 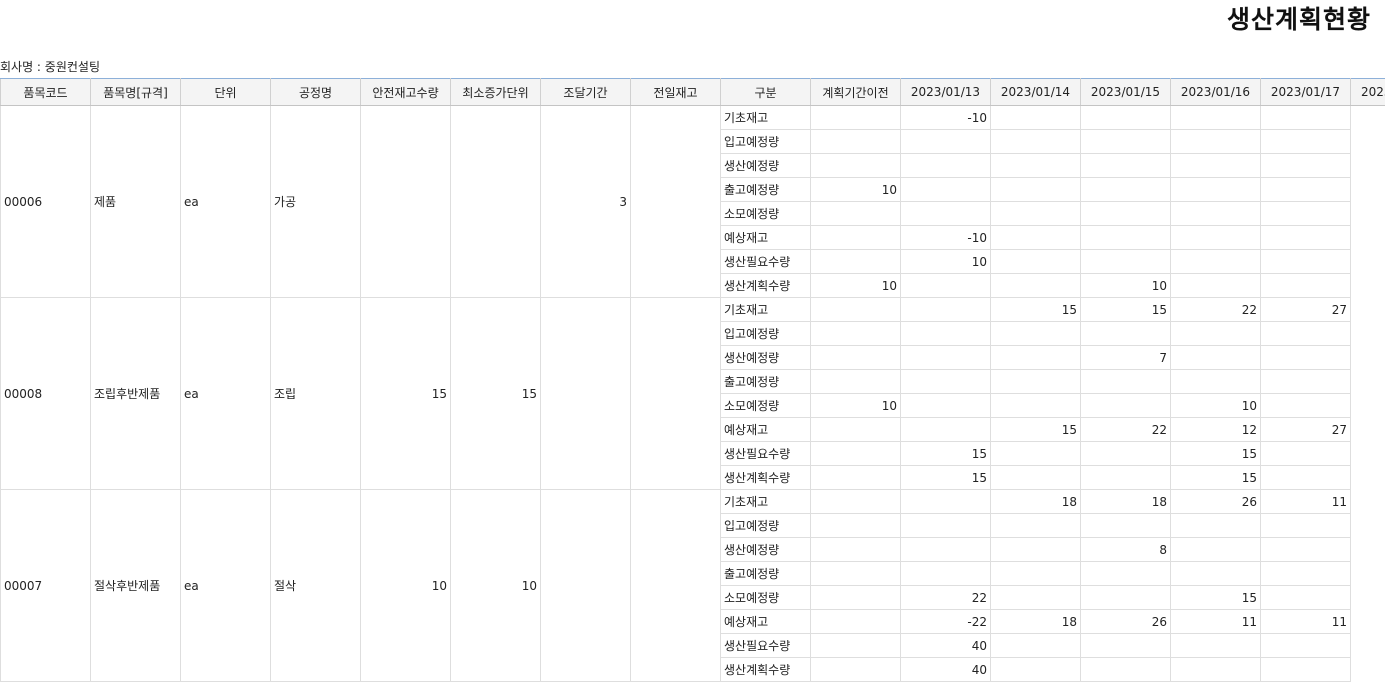 I want to click on value-cell: 7, so click(x=1125, y=357).